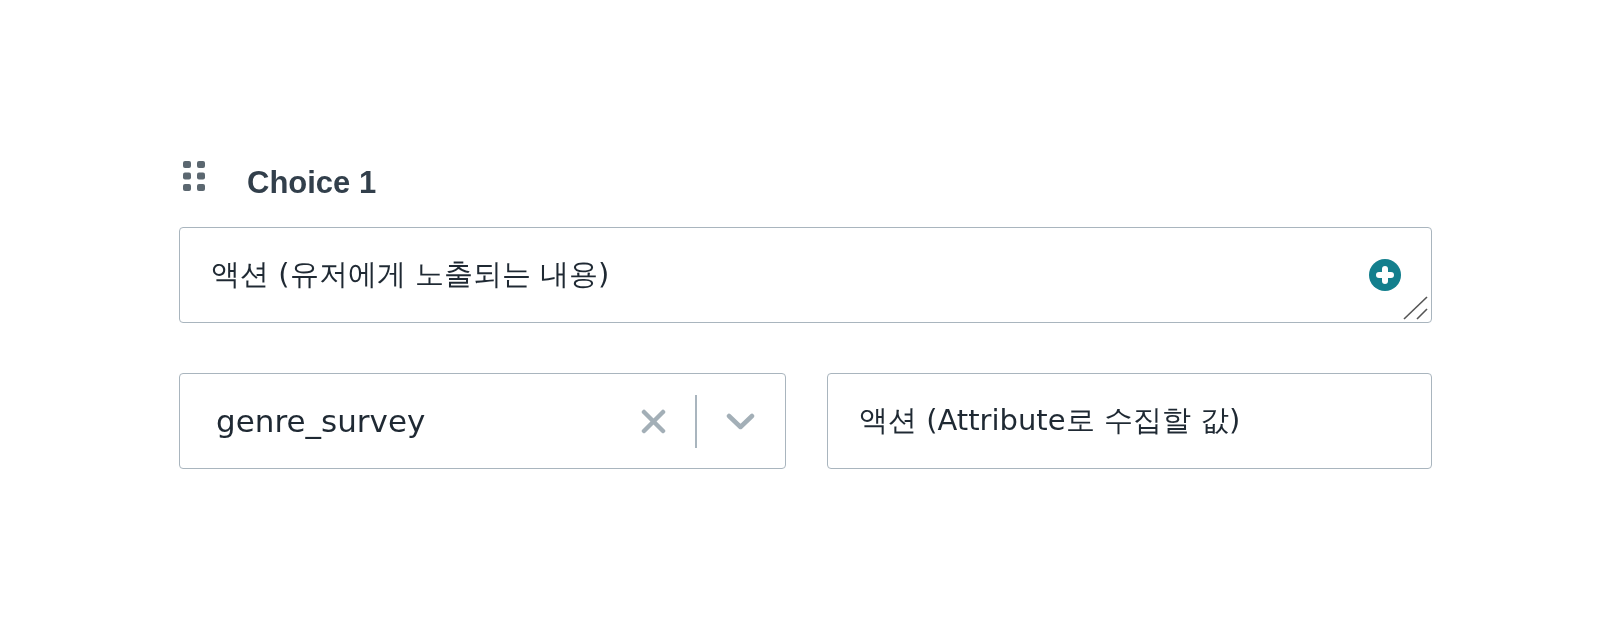 Image resolution: width=1608 pixels, height=640 pixels. Describe the element at coordinates (312, 183) in the screenshot. I see `choice-title: Choice 1` at that location.